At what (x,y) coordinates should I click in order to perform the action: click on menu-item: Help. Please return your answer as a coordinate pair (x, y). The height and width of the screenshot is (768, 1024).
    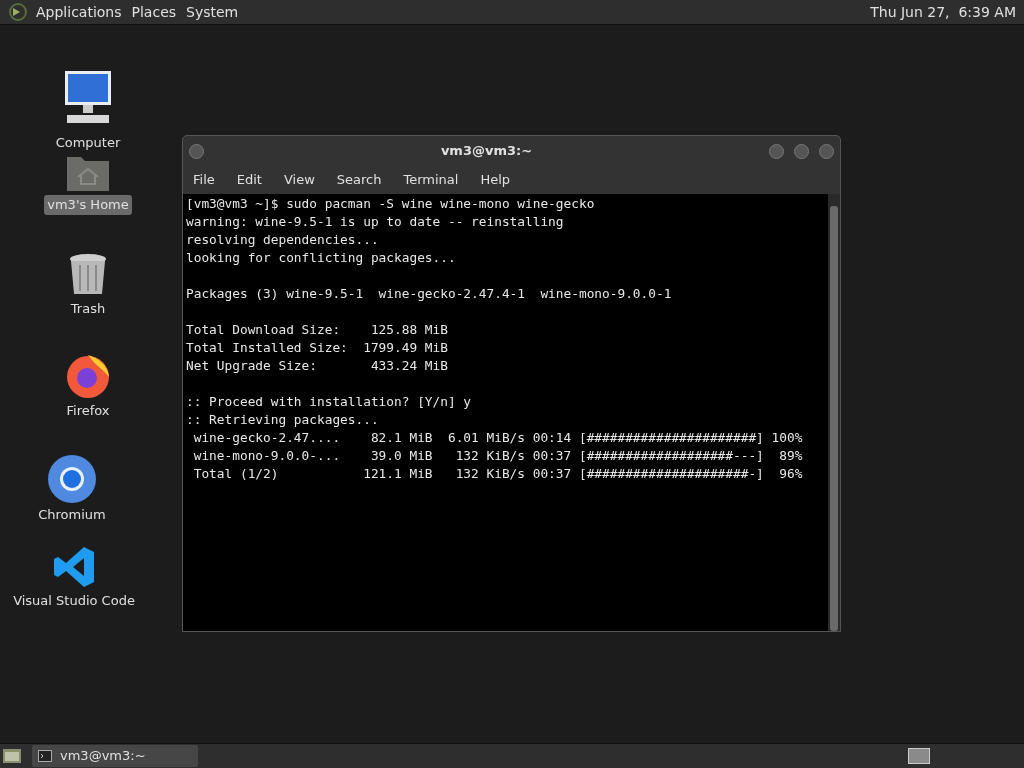
    Looking at the image, I should click on (495, 180).